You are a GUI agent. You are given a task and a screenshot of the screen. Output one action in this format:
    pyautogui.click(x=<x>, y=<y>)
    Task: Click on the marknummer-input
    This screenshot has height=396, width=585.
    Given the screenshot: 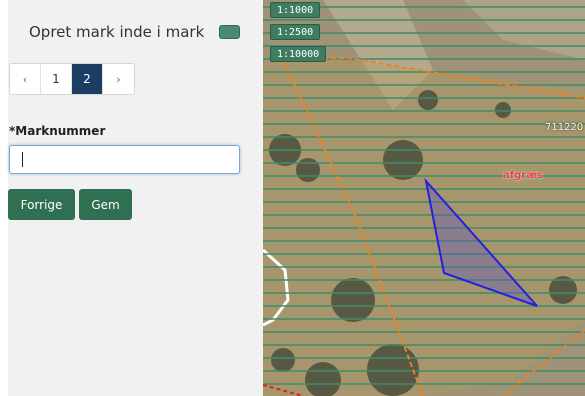 What is the action you would take?
    pyautogui.click(x=124, y=159)
    